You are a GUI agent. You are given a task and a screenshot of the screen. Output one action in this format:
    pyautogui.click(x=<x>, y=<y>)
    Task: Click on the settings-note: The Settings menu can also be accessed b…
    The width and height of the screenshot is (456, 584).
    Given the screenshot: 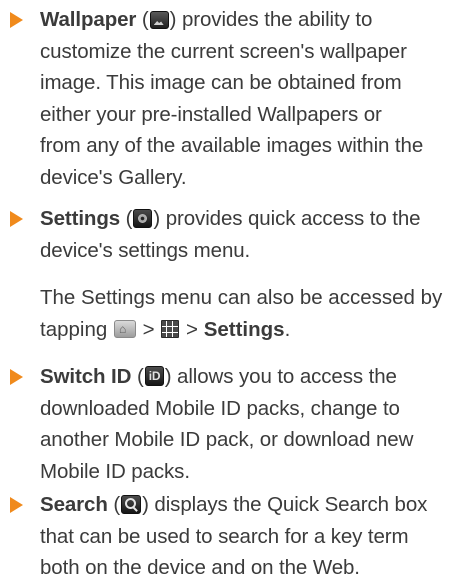 What is the action you would take?
    pyautogui.click(x=241, y=313)
    